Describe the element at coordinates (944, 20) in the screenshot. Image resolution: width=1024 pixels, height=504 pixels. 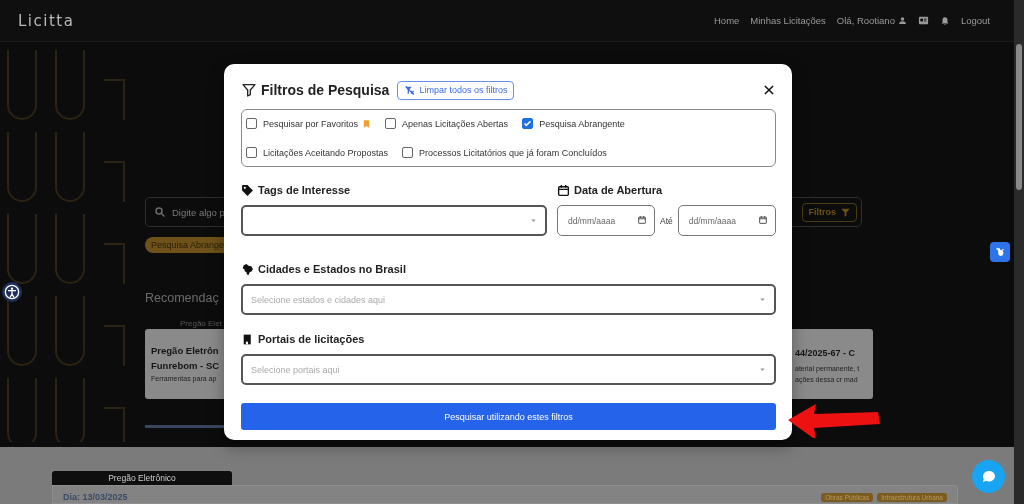
I see `bell-icon` at that location.